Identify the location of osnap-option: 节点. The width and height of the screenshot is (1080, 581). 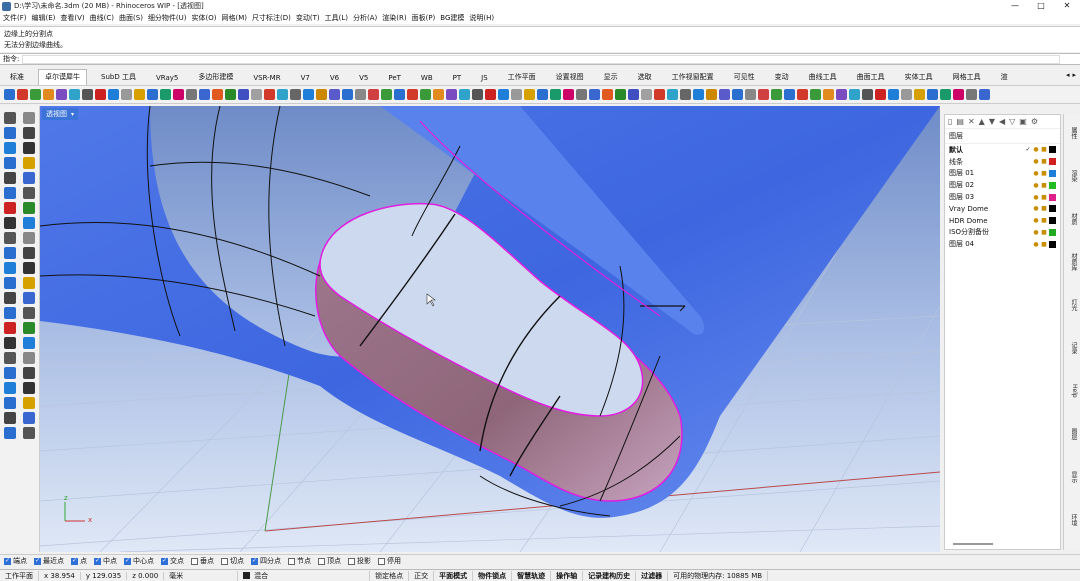
(299, 561).